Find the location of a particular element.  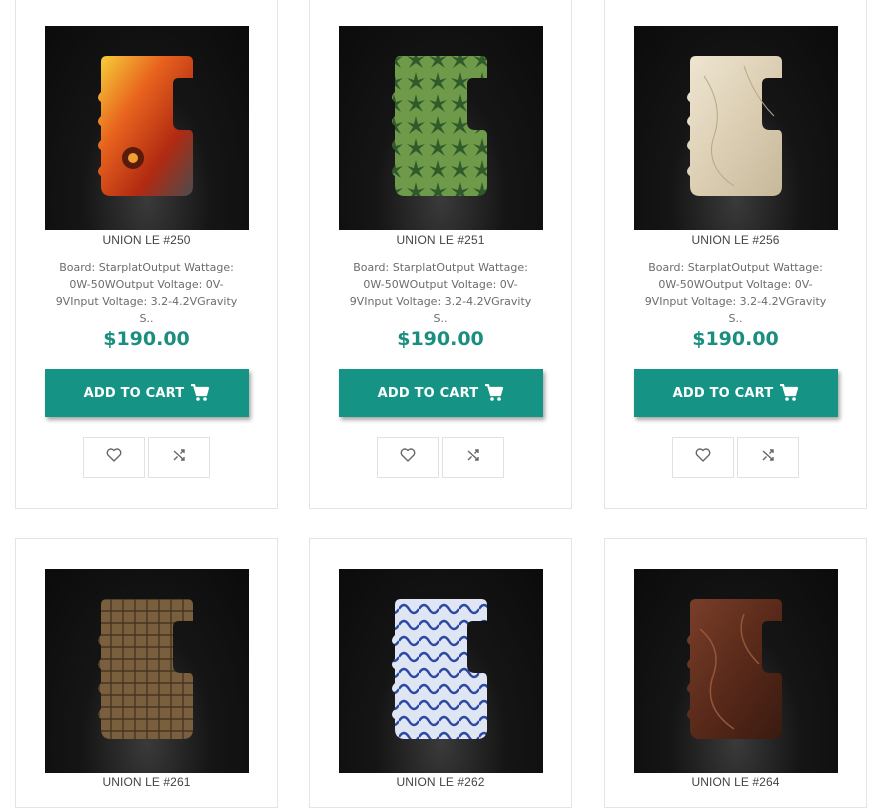

mod-green-leaf-image is located at coordinates (439, 126).